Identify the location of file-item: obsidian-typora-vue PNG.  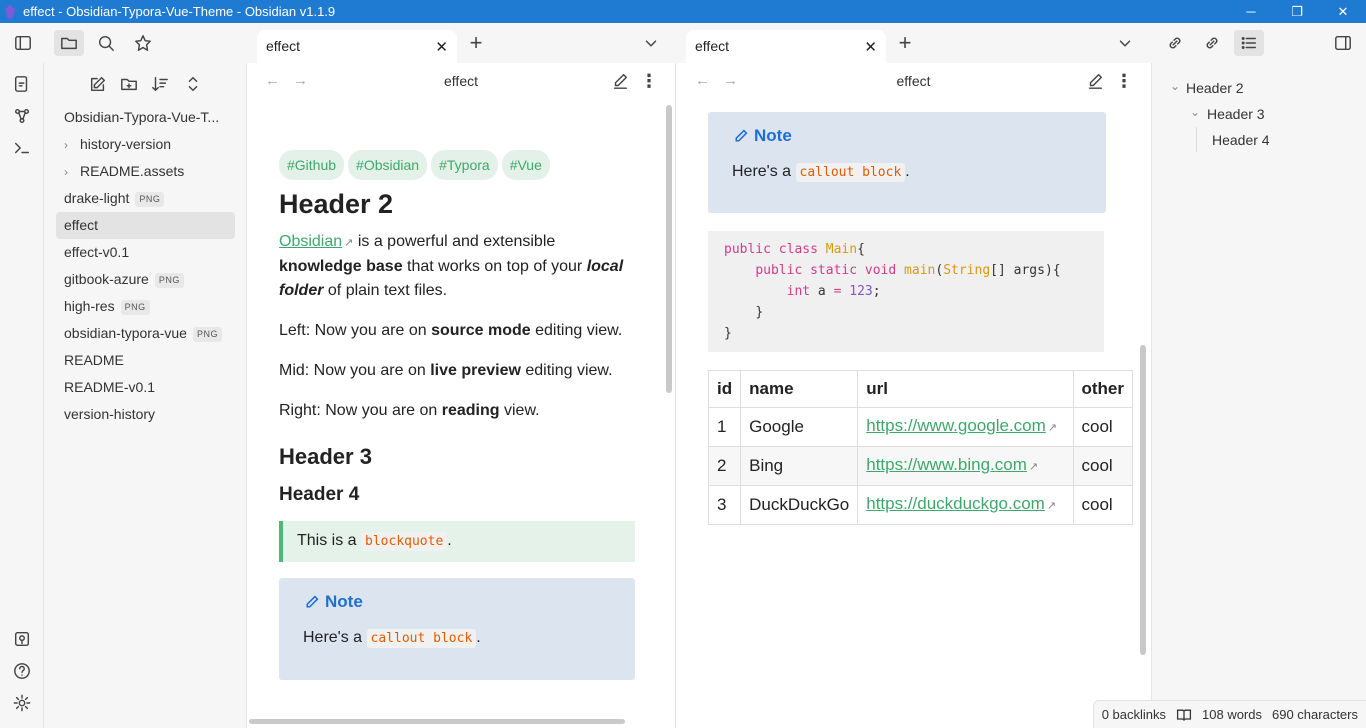
(145, 333).